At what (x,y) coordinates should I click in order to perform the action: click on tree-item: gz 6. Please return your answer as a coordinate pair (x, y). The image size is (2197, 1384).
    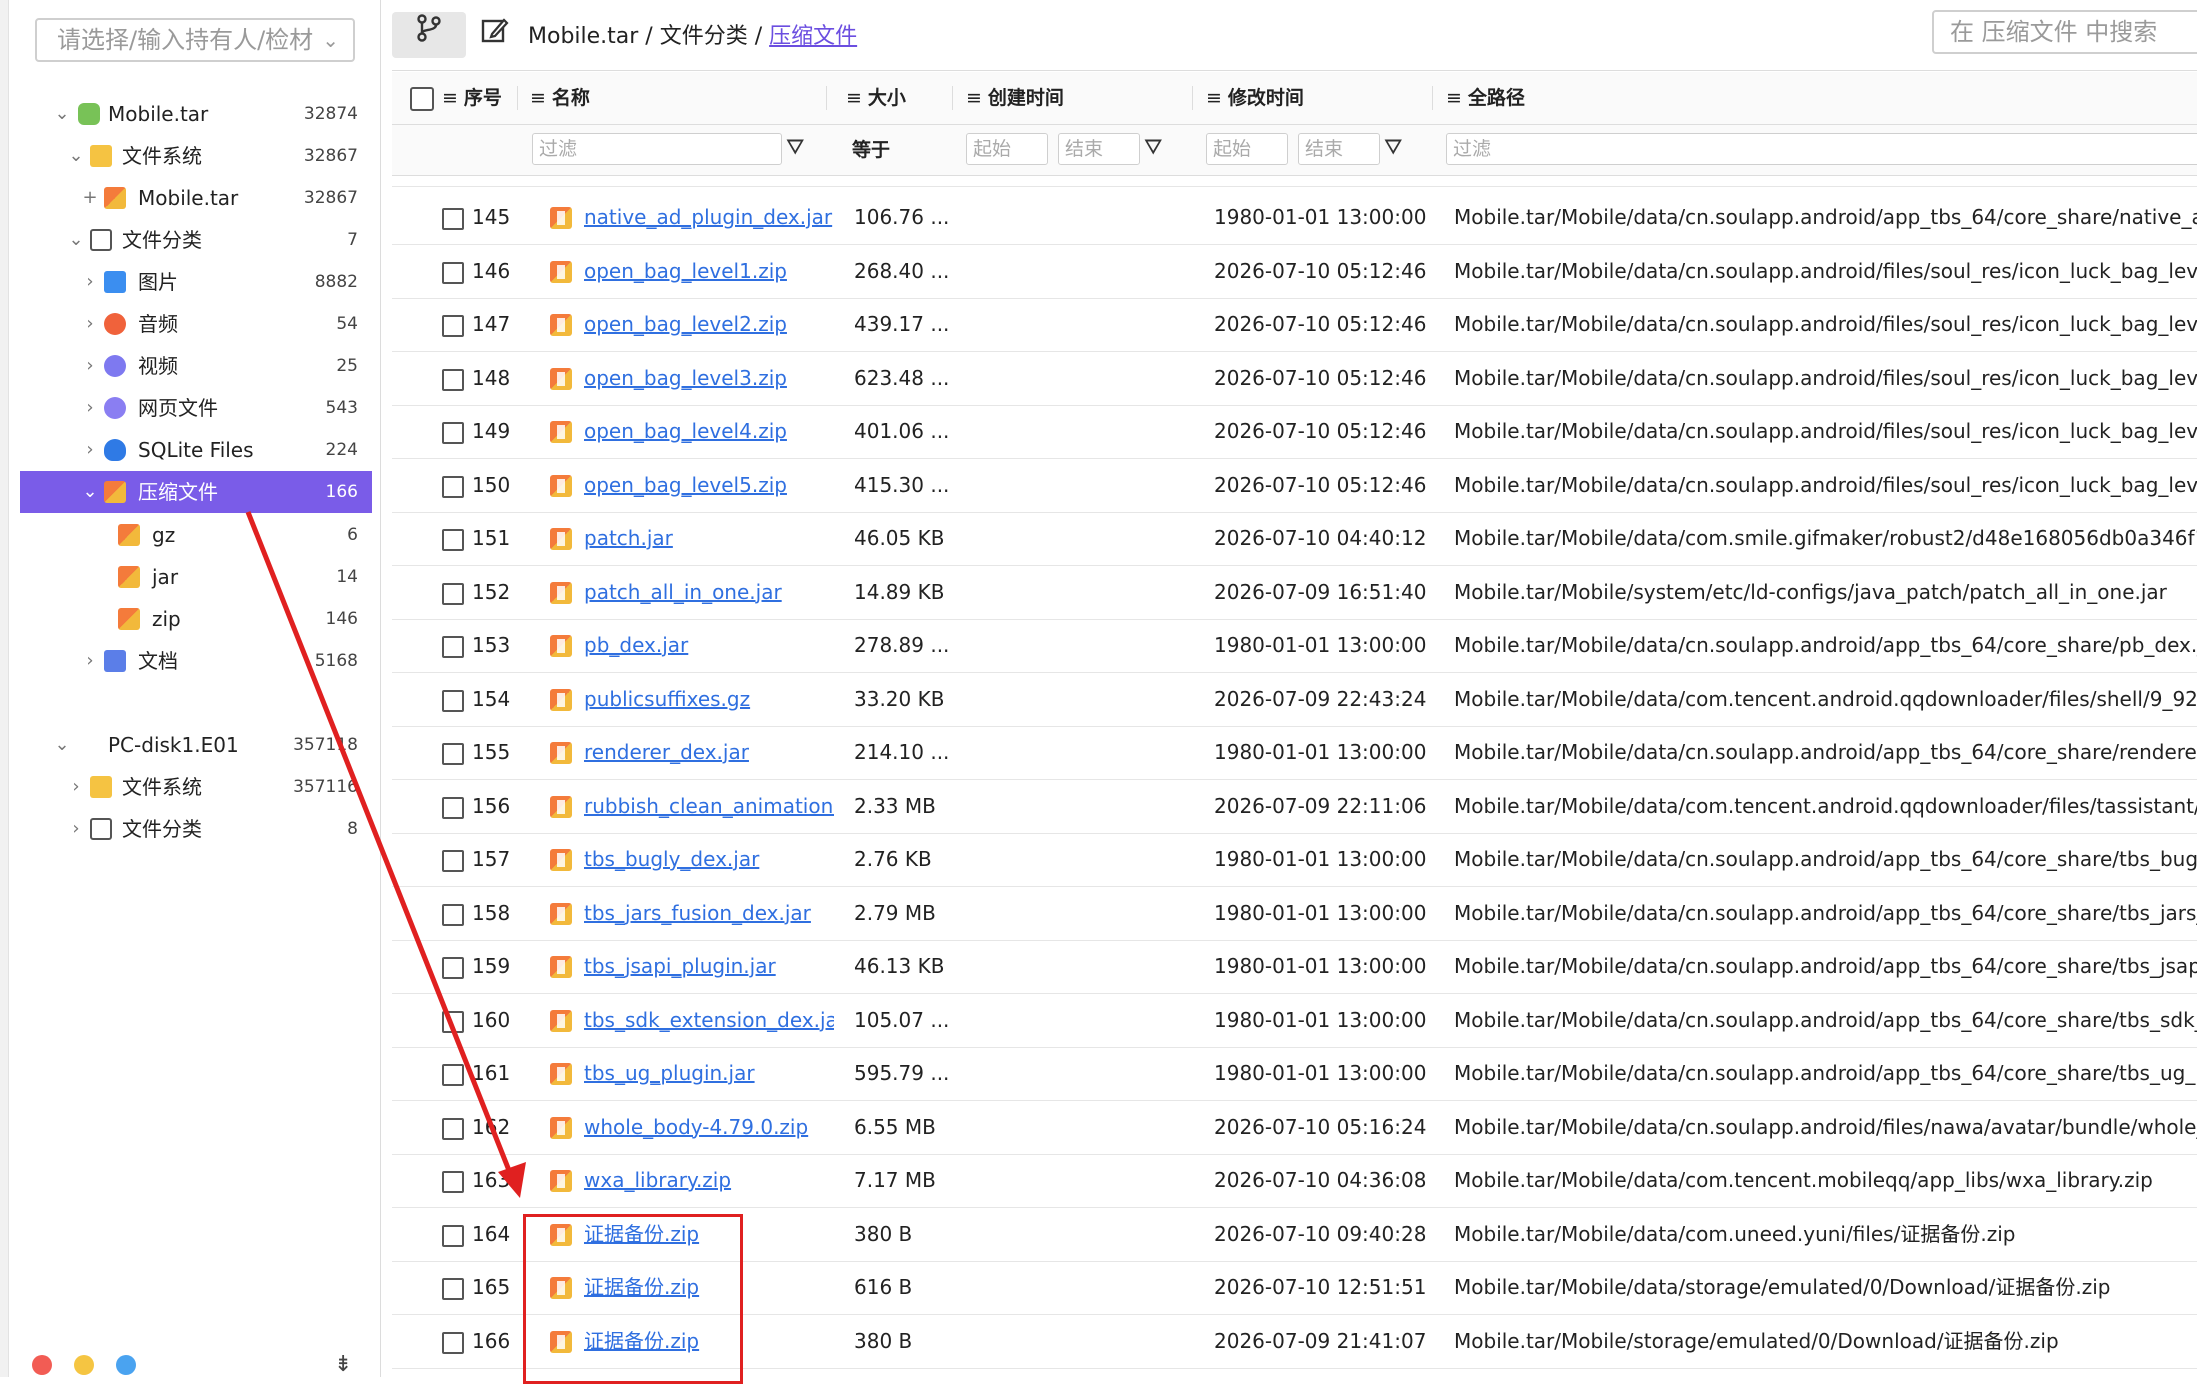
    Looking at the image, I should click on (196, 535).